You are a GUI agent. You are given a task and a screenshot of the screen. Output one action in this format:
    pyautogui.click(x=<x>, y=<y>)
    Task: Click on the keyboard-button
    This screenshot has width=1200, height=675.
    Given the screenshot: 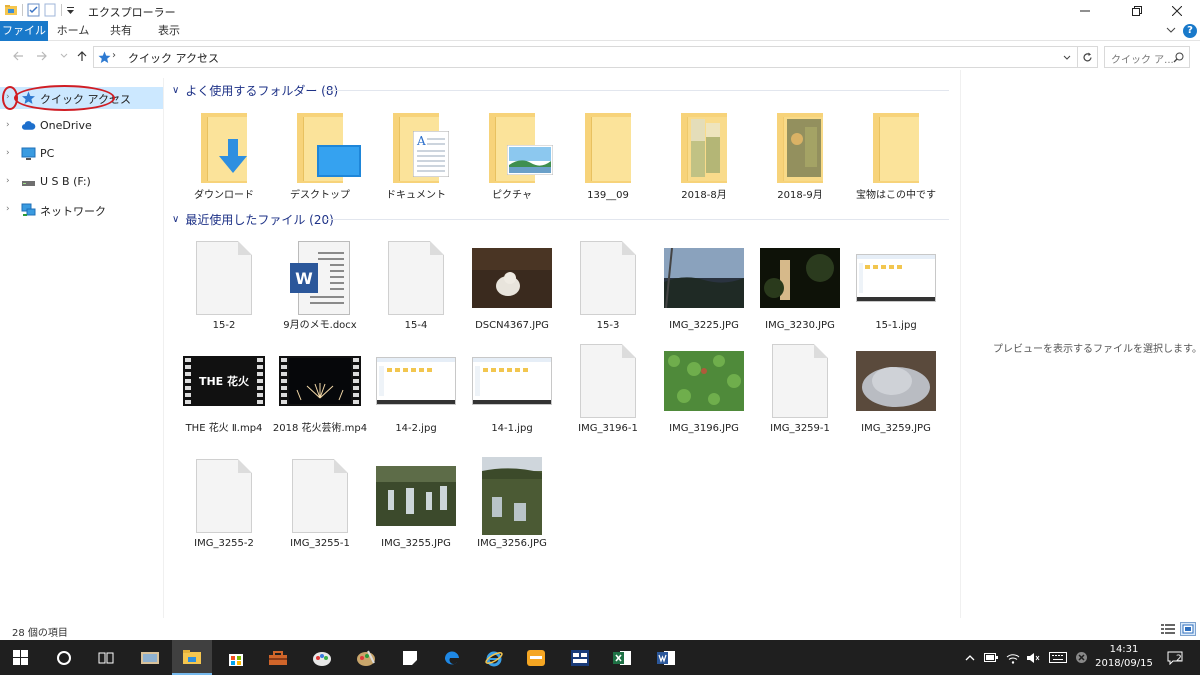 What is the action you would take?
    pyautogui.click(x=1058, y=657)
    